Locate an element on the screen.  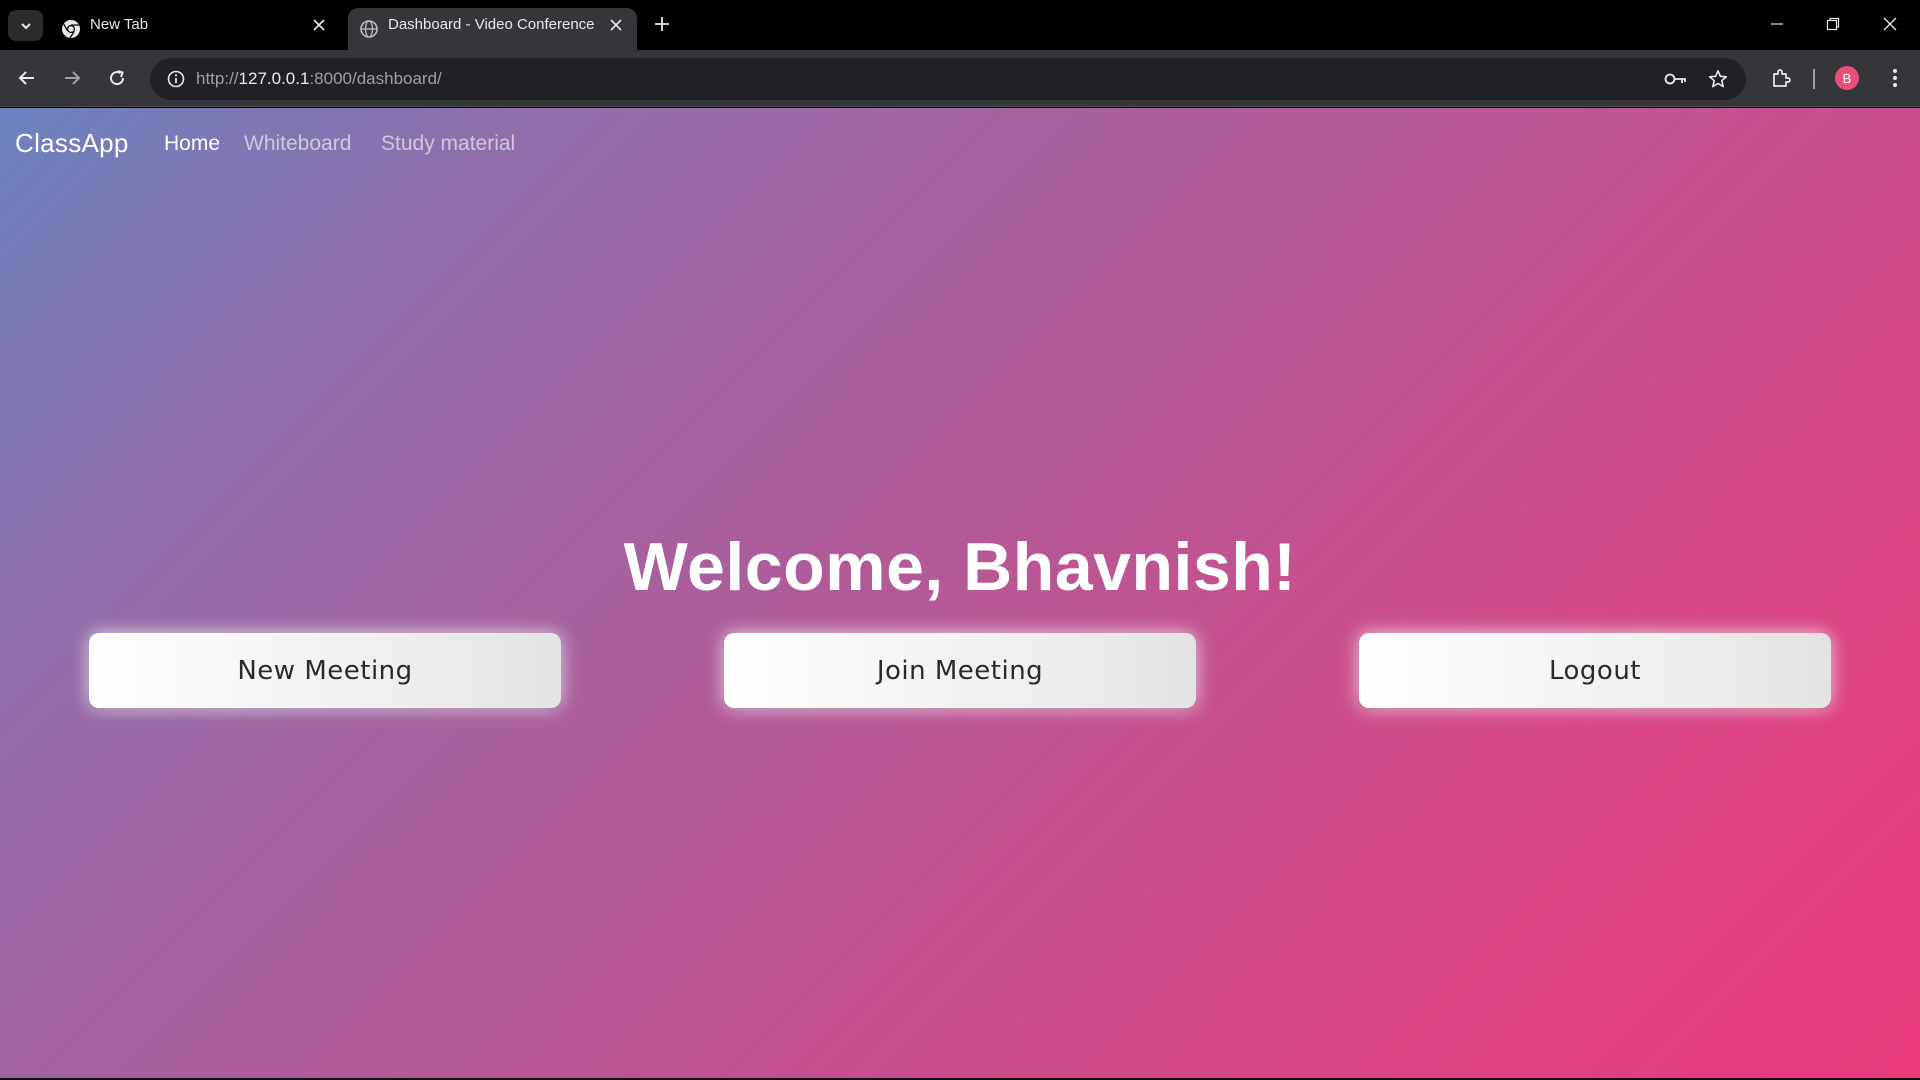
new-tab-button is located at coordinates (662, 24).